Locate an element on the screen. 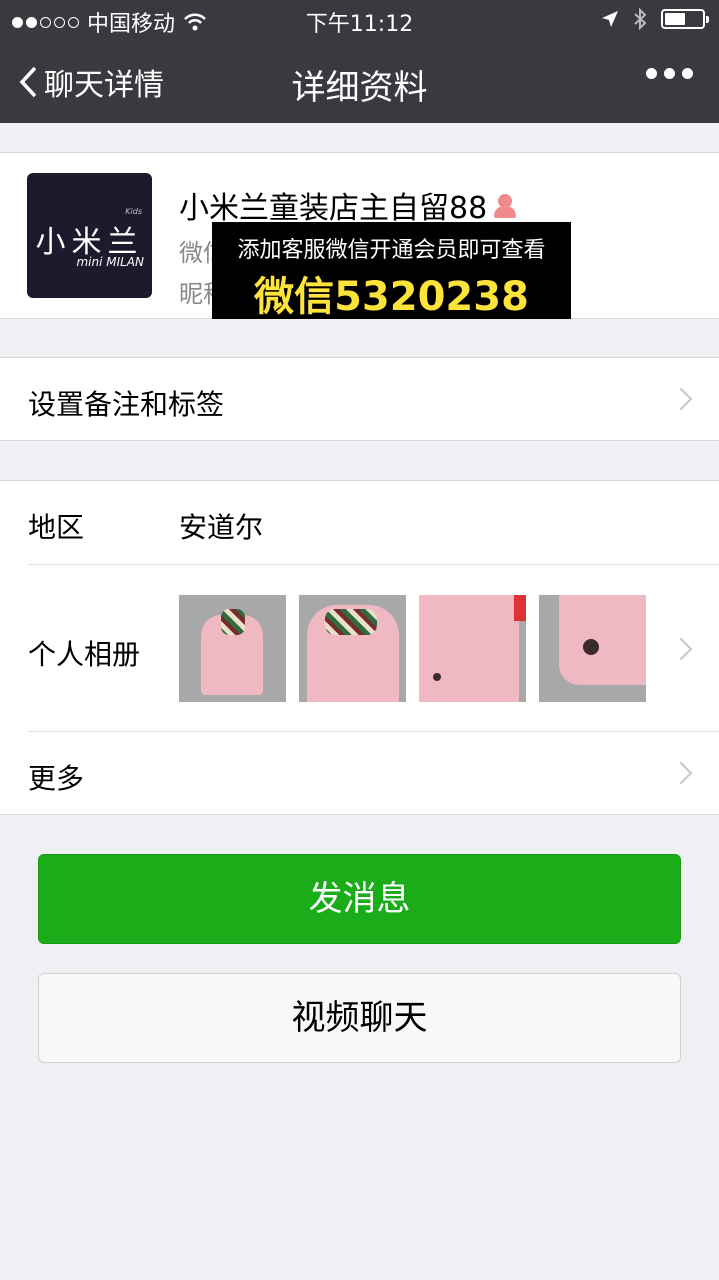 The width and height of the screenshot is (719, 1280). remark-tags-label: 设置备注和标签 is located at coordinates (126, 404).